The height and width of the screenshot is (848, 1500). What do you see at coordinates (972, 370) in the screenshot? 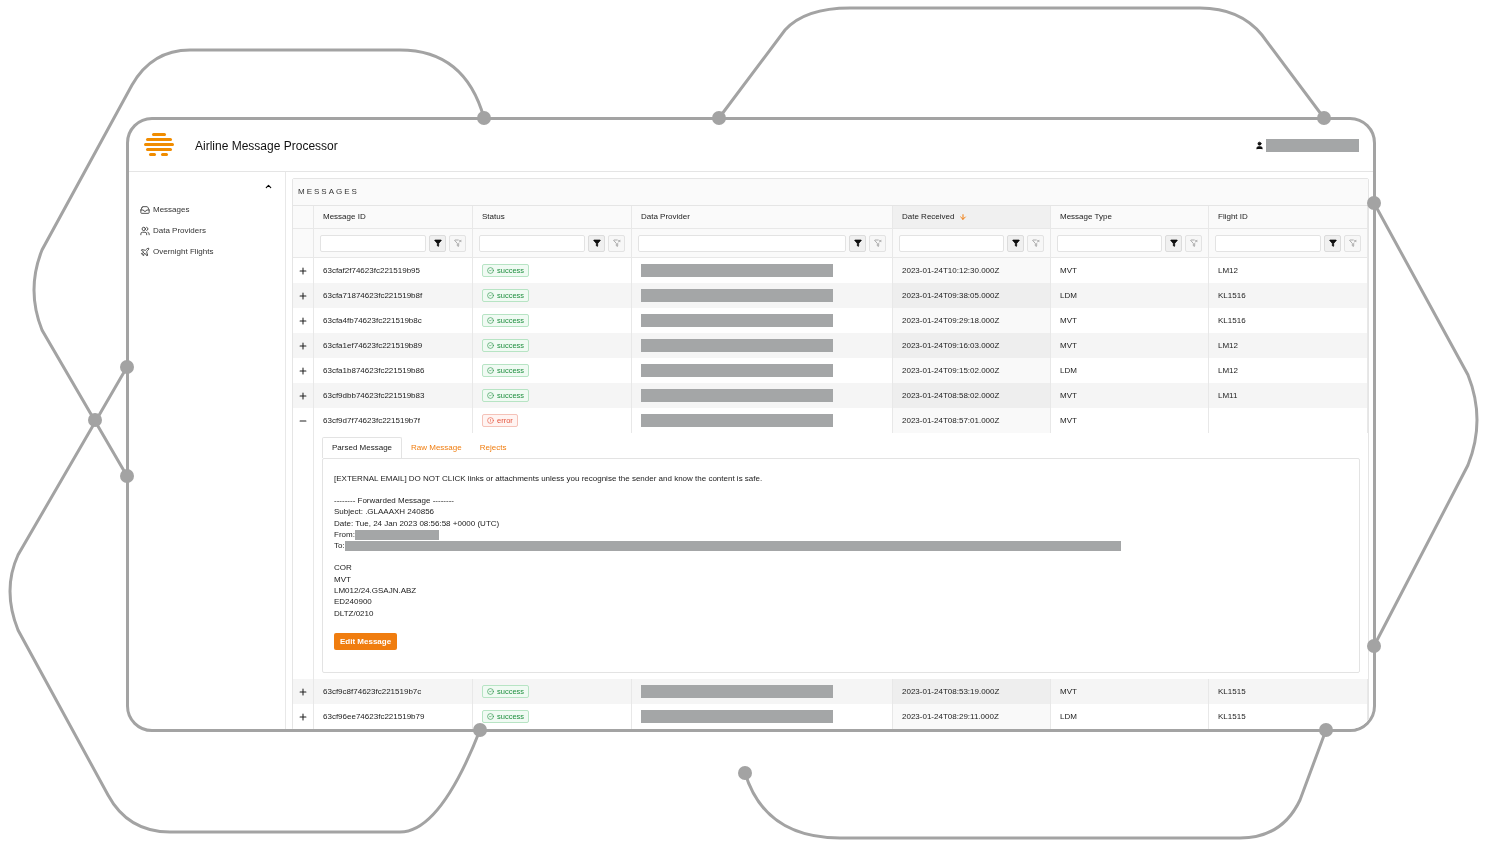
I see `table-cell: 2023-01-24T09:15:02.000Z` at bounding box center [972, 370].